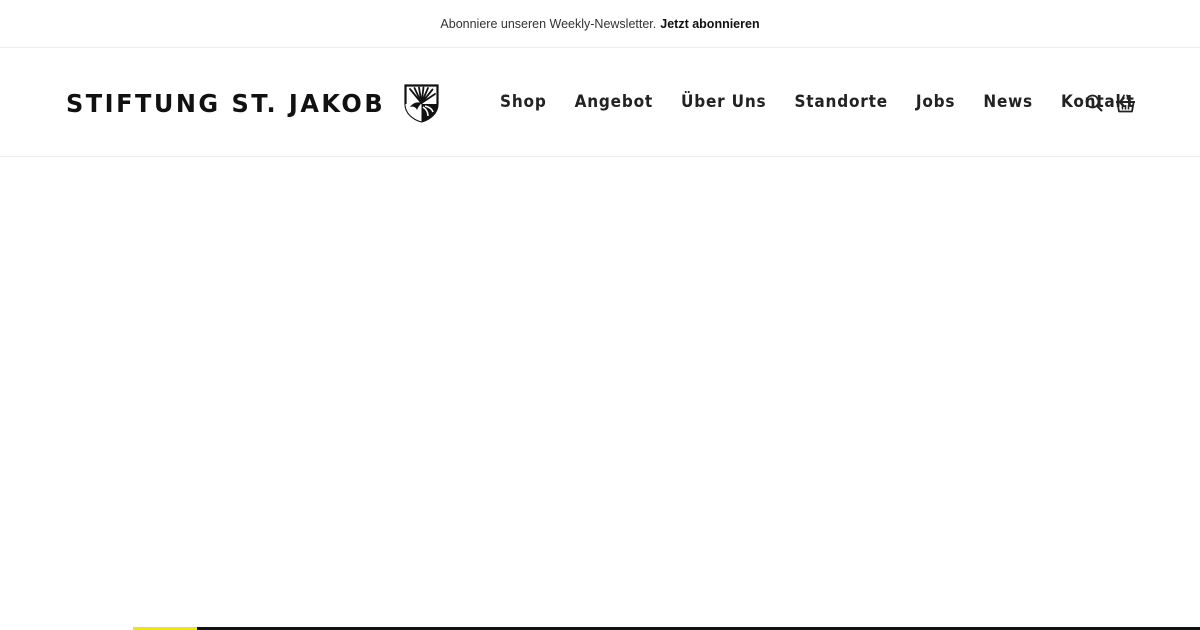 The image size is (1200, 630). I want to click on nav-item-standorte: Standorte, so click(840, 102).